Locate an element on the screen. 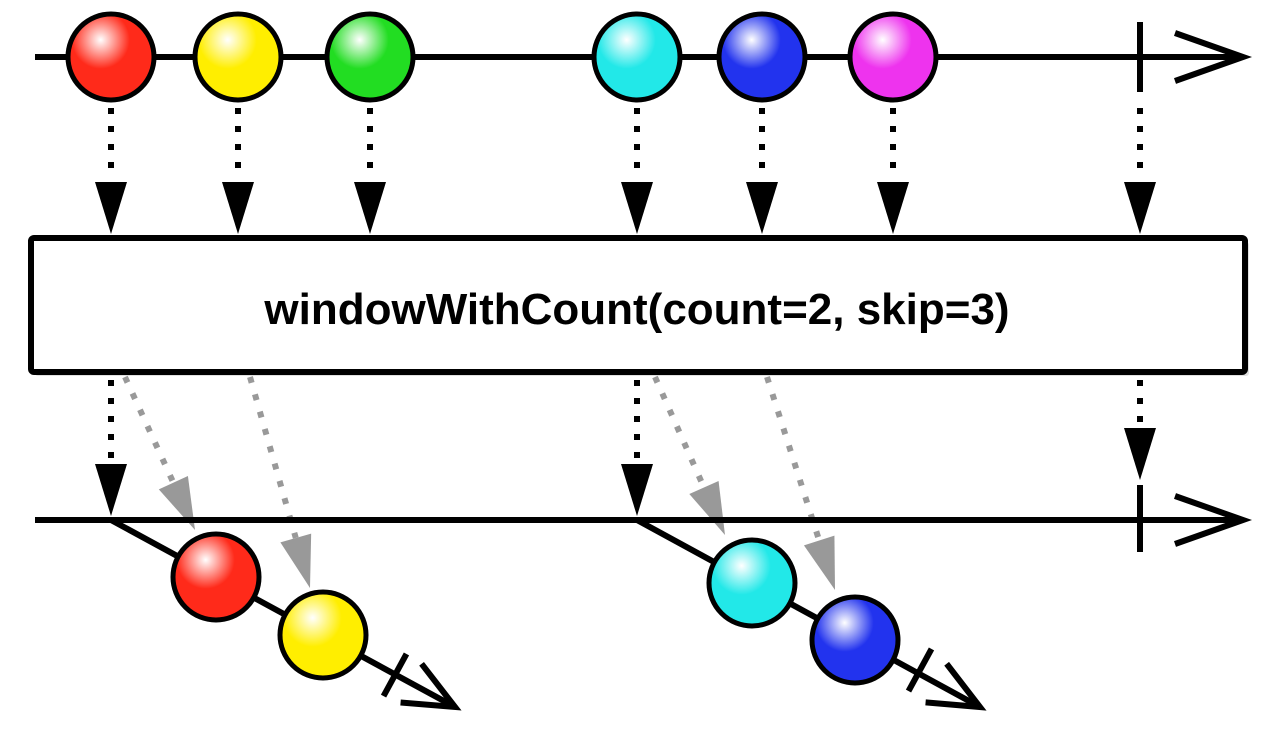 The width and height of the screenshot is (1280, 730). input-arrow-green is located at coordinates (370, 208).